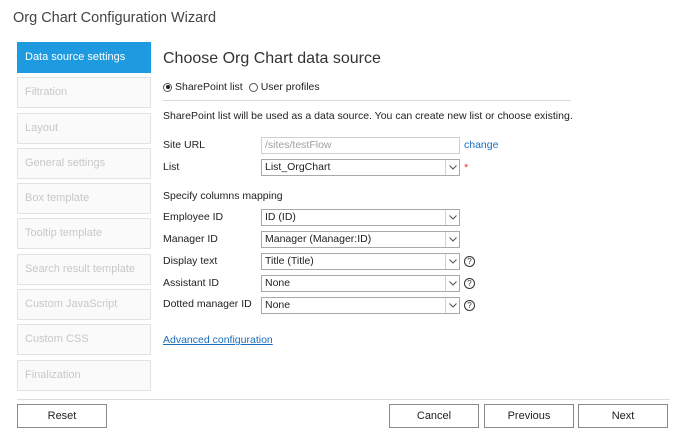 The height and width of the screenshot is (436, 687). I want to click on change-site-link: change, so click(481, 145).